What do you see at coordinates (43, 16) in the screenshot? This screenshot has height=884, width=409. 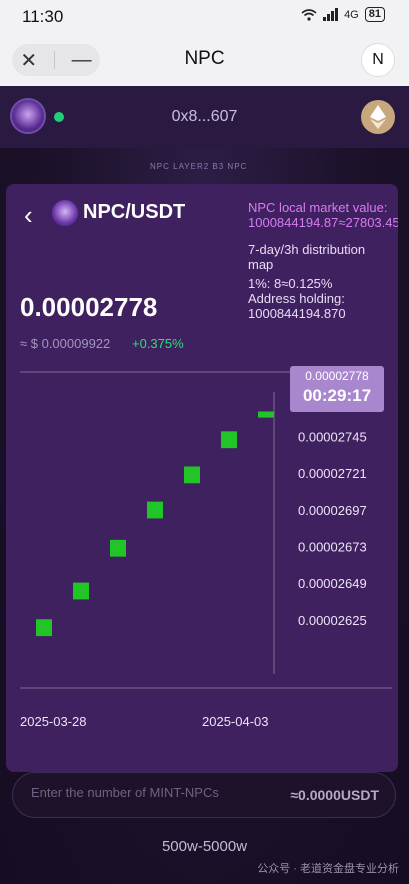 I see `status-time: 11:30` at bounding box center [43, 16].